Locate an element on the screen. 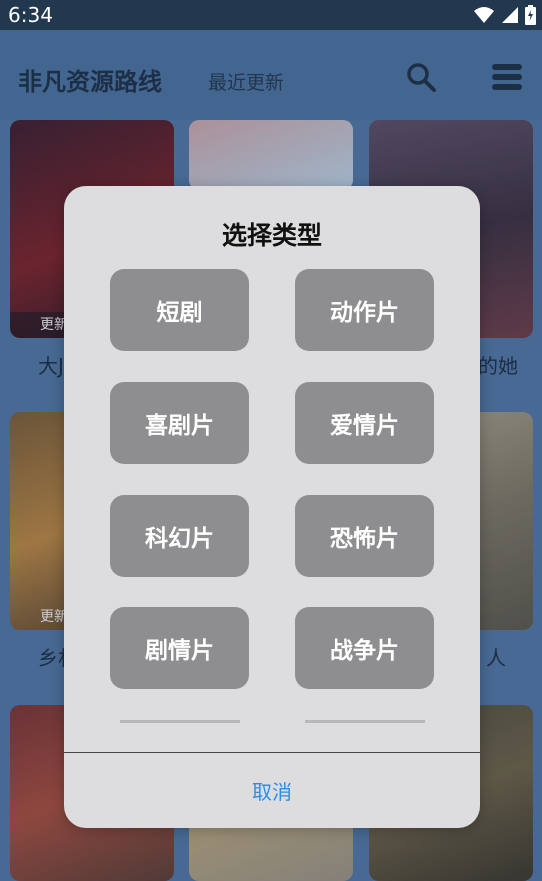  type-button-short-drama: 短剧 is located at coordinates (179, 310).